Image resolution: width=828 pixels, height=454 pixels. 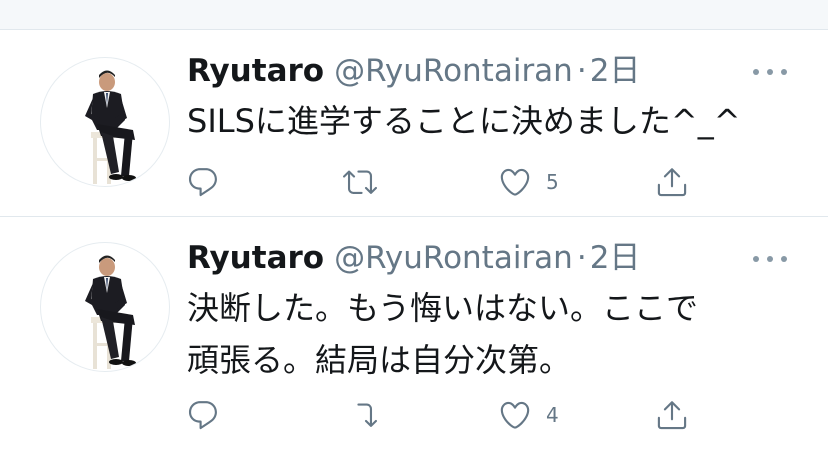 I want to click on tweet-text-line: 決断した。もう悔いはない。ここで, so click(x=443, y=308).